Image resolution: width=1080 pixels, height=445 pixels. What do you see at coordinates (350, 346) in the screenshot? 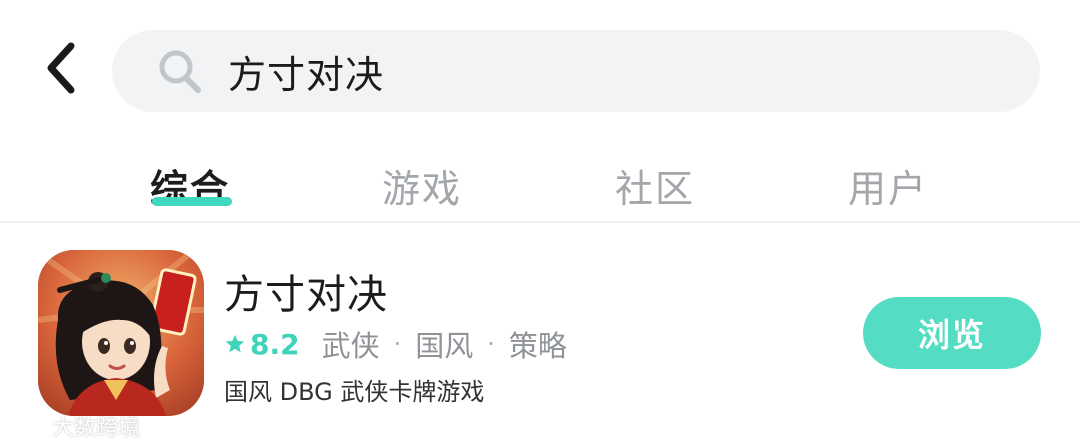
I see `tag-wuxia: 武侠` at bounding box center [350, 346].